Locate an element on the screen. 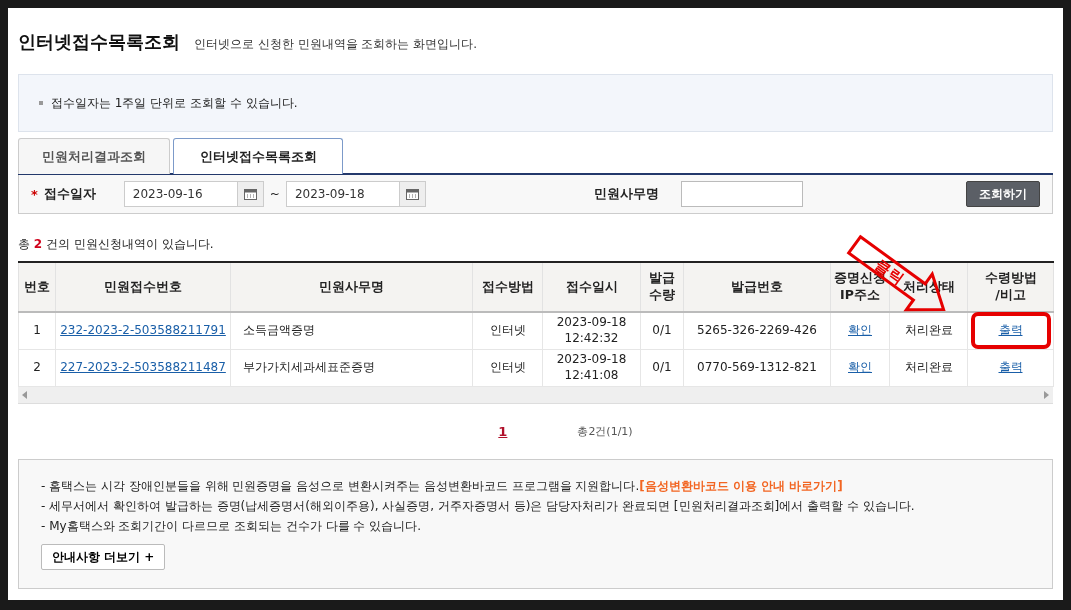 The width and height of the screenshot is (1071, 610). result-summary: 총 2 건의 민원신청내역이 있습니다. is located at coordinates (116, 244).